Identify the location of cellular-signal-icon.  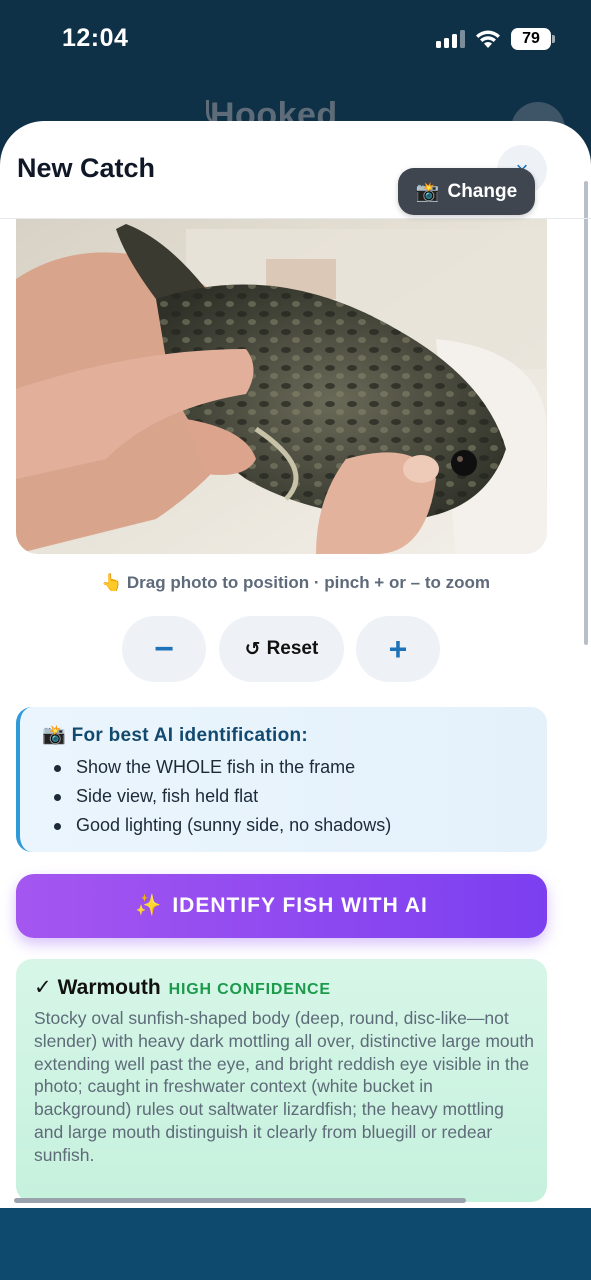
(450, 39).